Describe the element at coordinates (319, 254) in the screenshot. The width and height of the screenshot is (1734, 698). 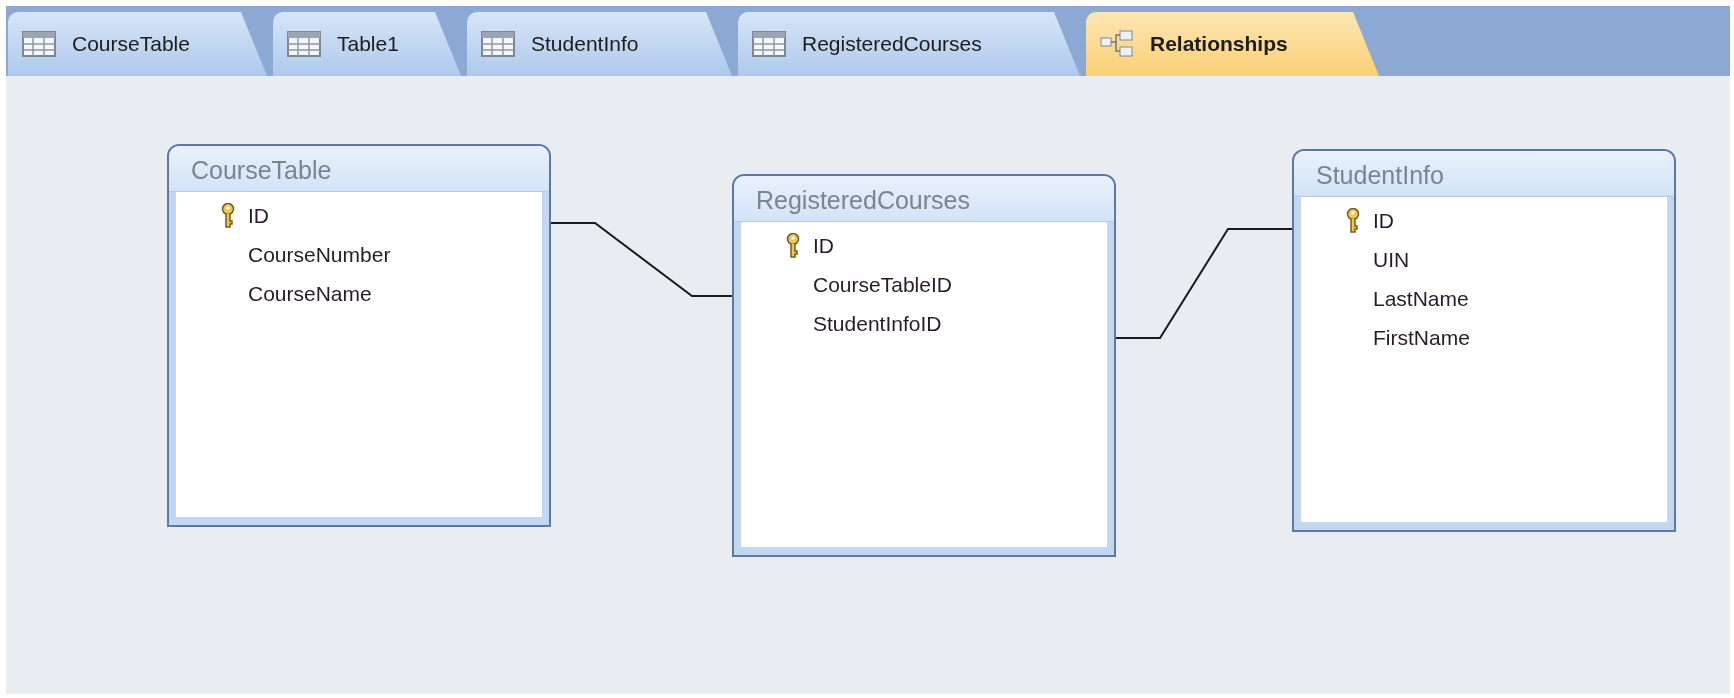
I see `field-name: CourseNumber` at that location.